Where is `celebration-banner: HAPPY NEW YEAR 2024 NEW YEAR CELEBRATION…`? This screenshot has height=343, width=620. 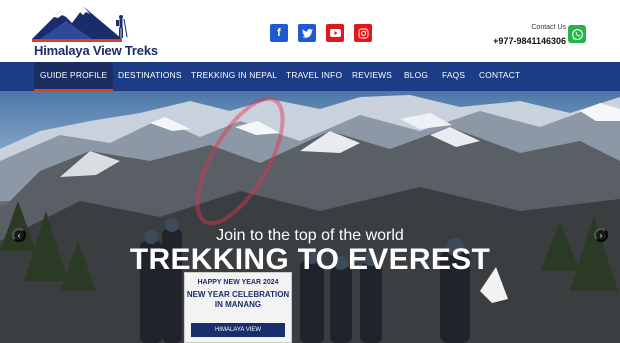 celebration-banner: HAPPY NEW YEAR 2024 NEW YEAR CELEBRATION… is located at coordinates (238, 307).